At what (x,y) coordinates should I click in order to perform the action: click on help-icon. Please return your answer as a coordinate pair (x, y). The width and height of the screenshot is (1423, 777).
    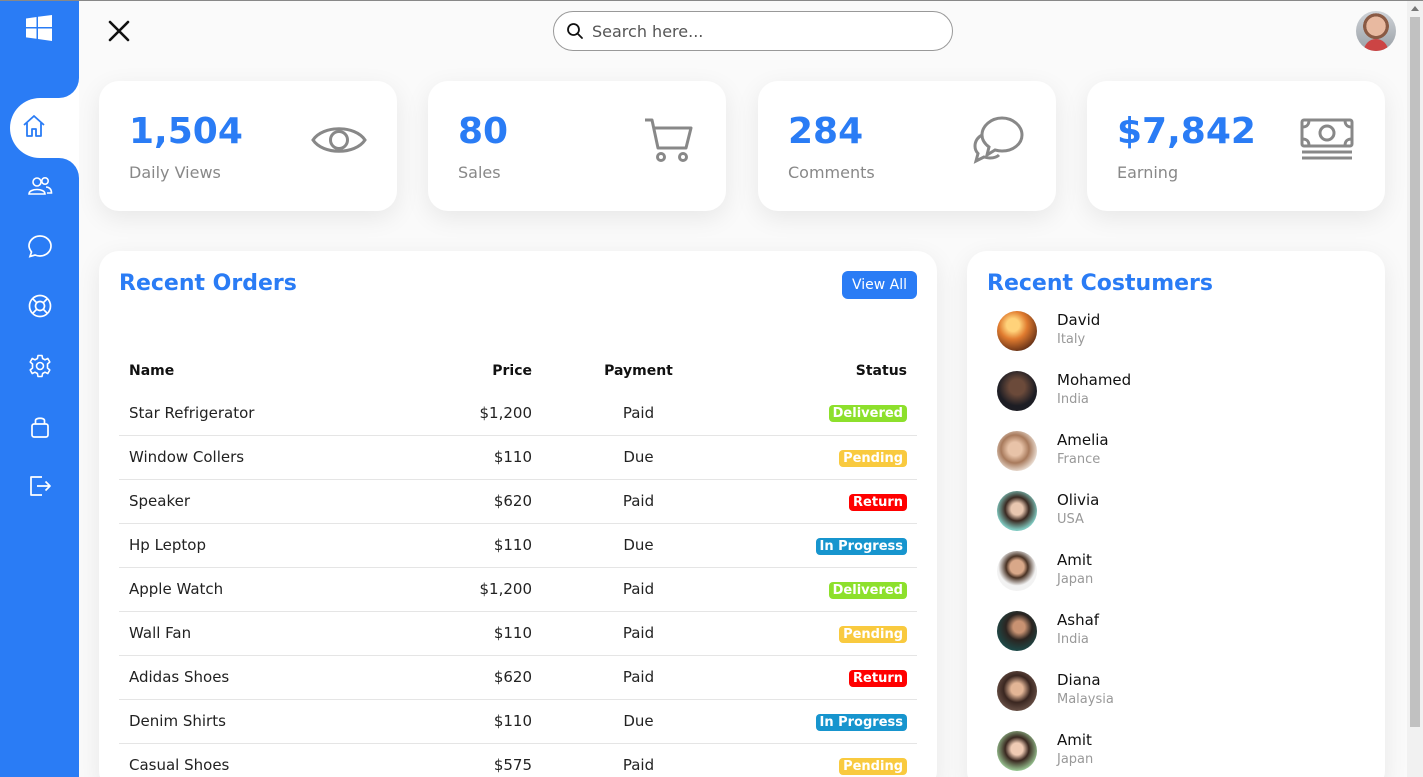
    Looking at the image, I should click on (40, 308).